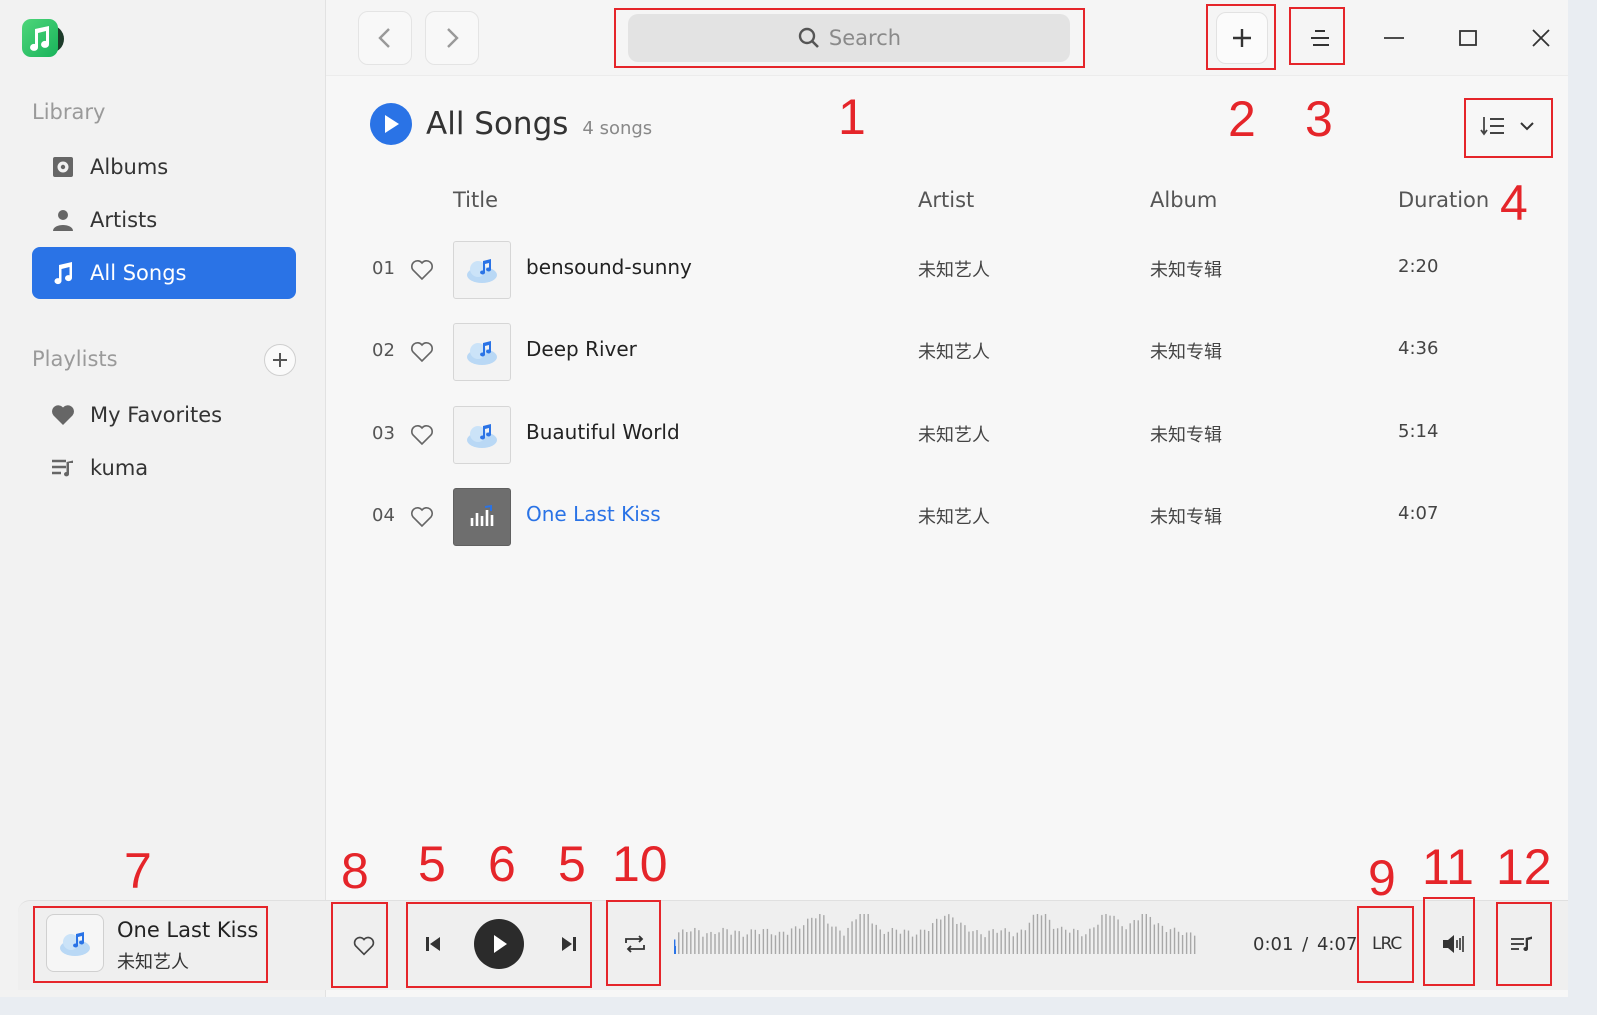  I want to click on waveform-progress-slider, so click(936, 940).